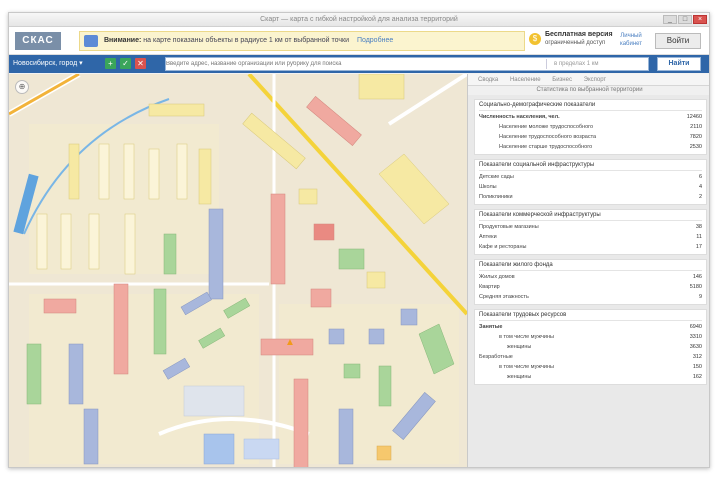 The height and width of the screenshot is (480, 720). I want to click on stats-row-label: Численность населения, чел., so click(519, 117).